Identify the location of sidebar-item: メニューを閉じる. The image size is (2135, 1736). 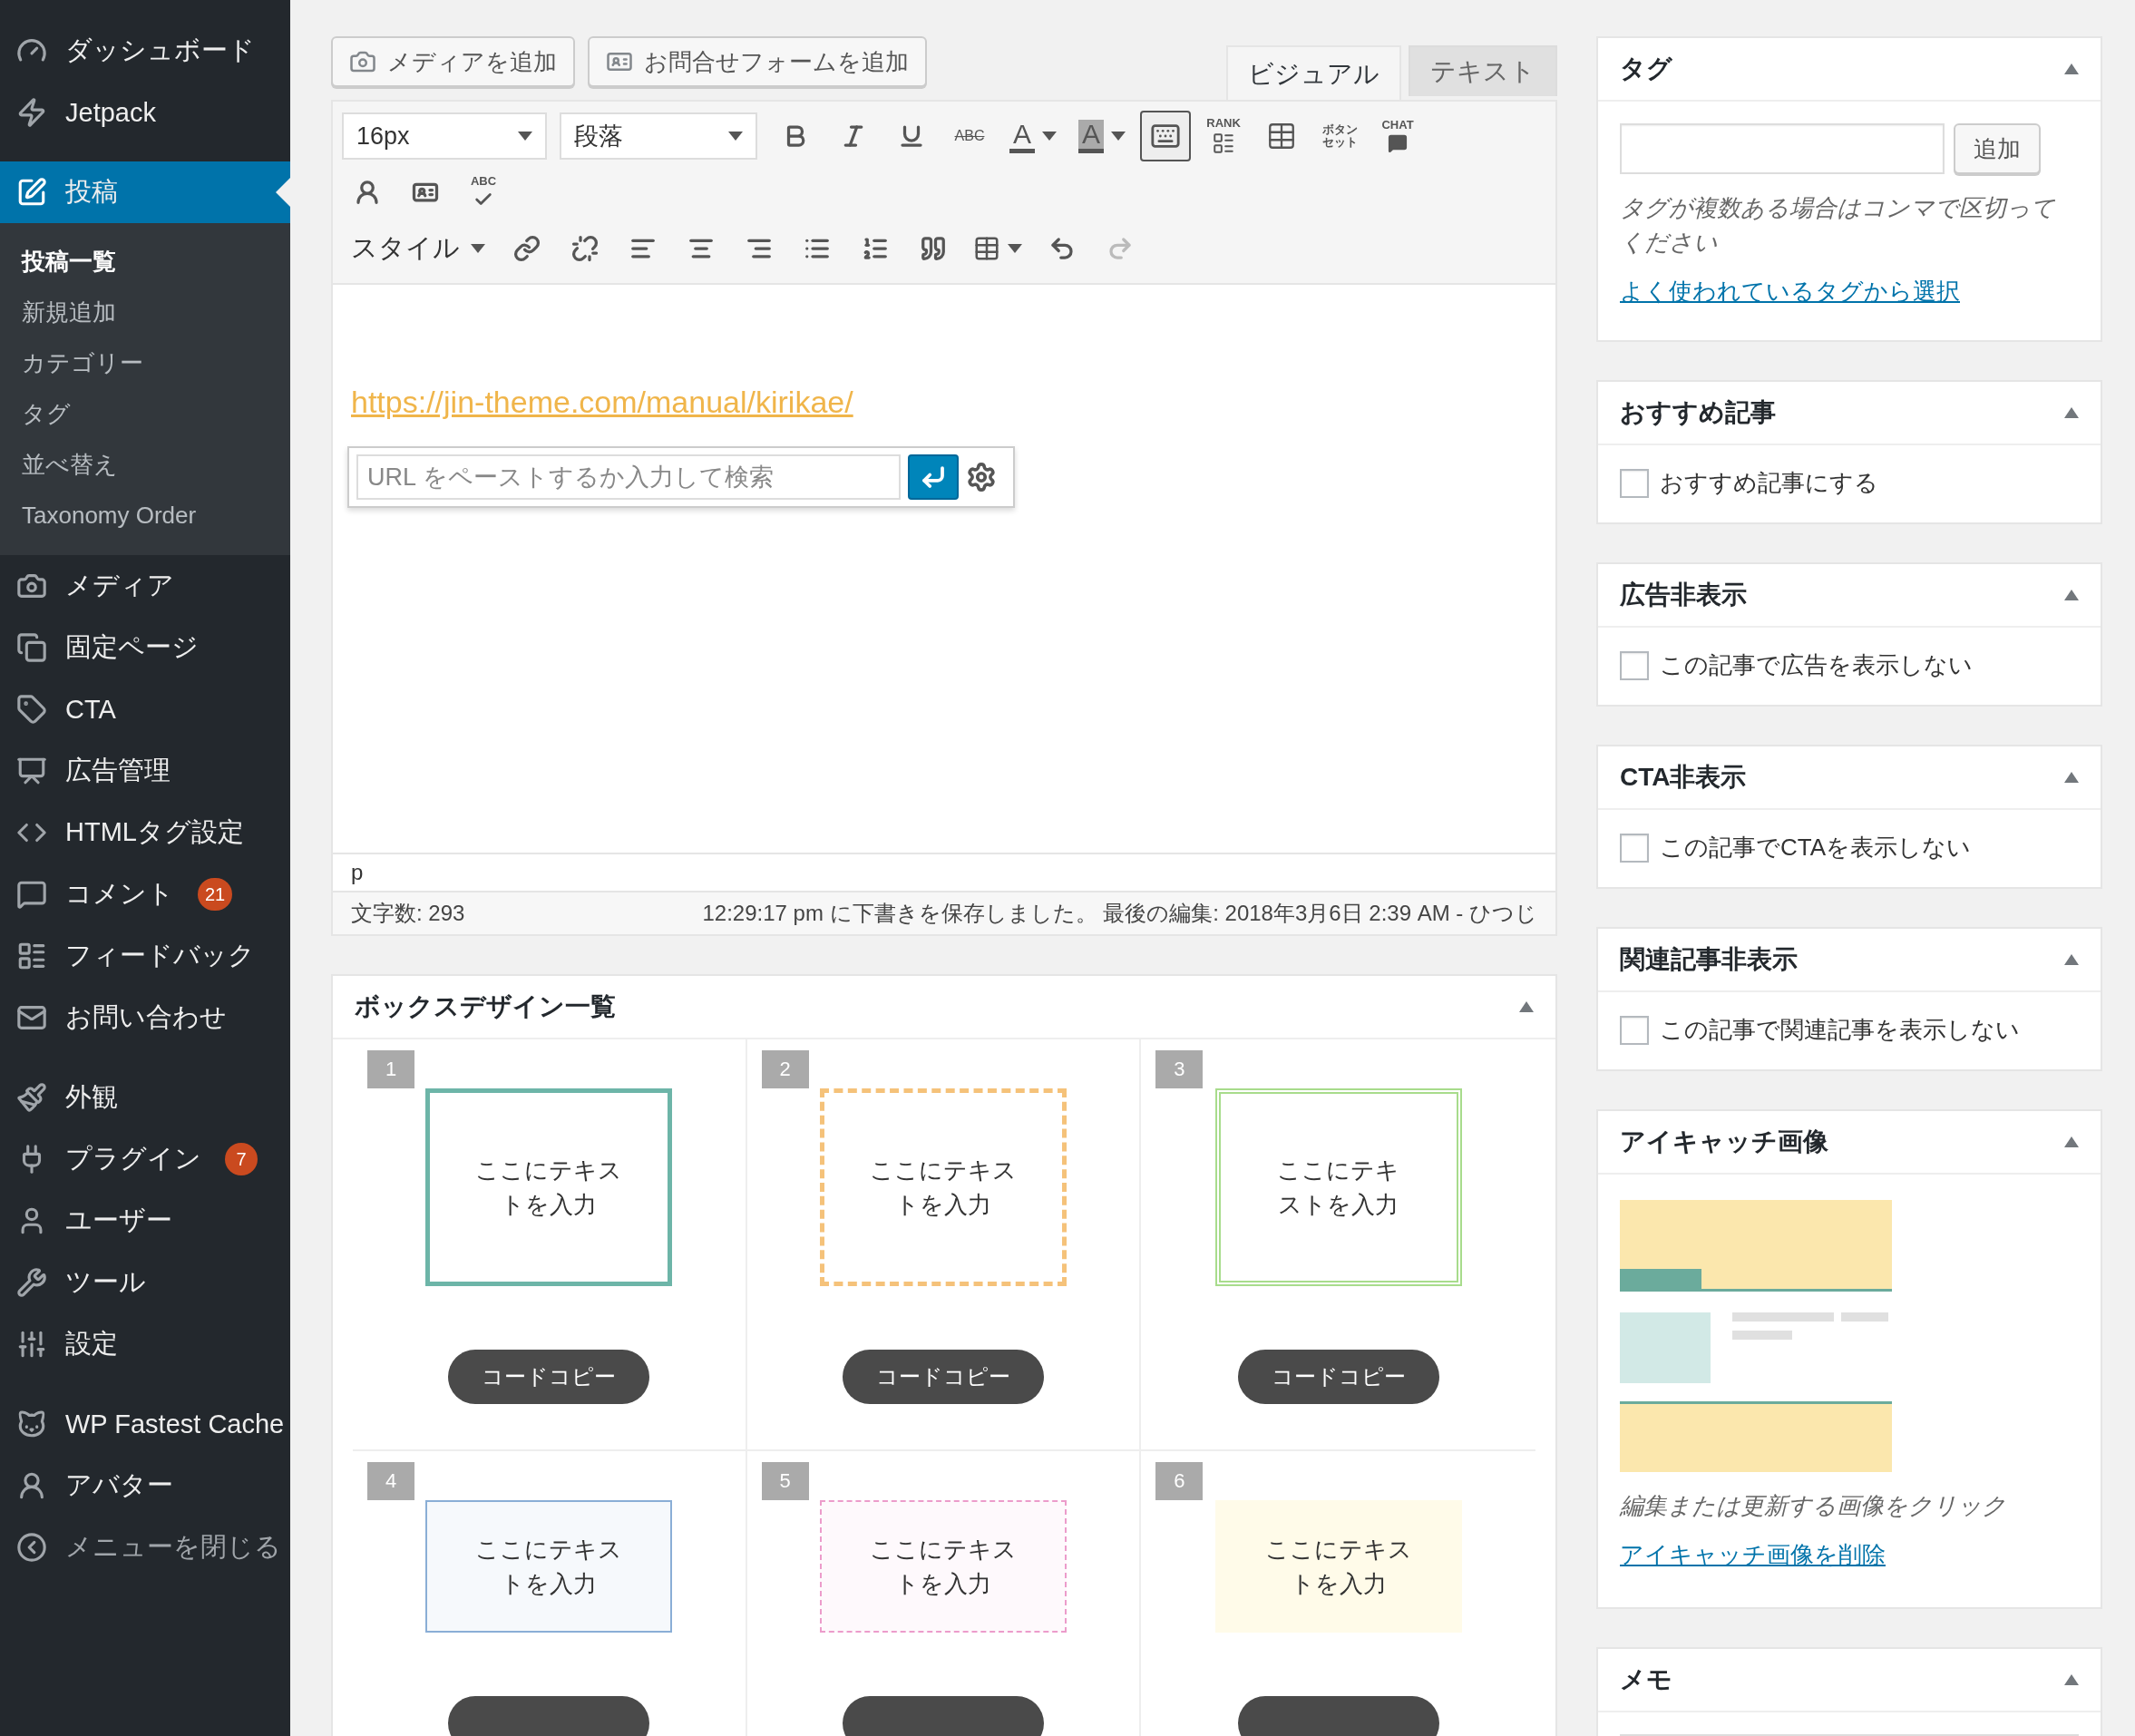
(145, 1547).